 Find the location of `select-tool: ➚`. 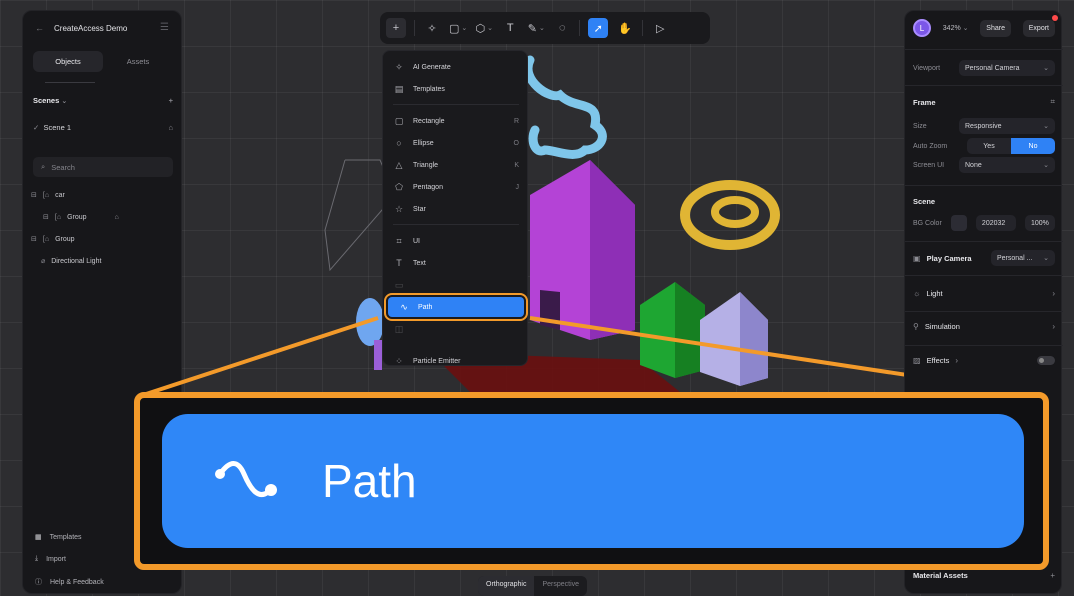

select-tool: ➚ is located at coordinates (598, 28).